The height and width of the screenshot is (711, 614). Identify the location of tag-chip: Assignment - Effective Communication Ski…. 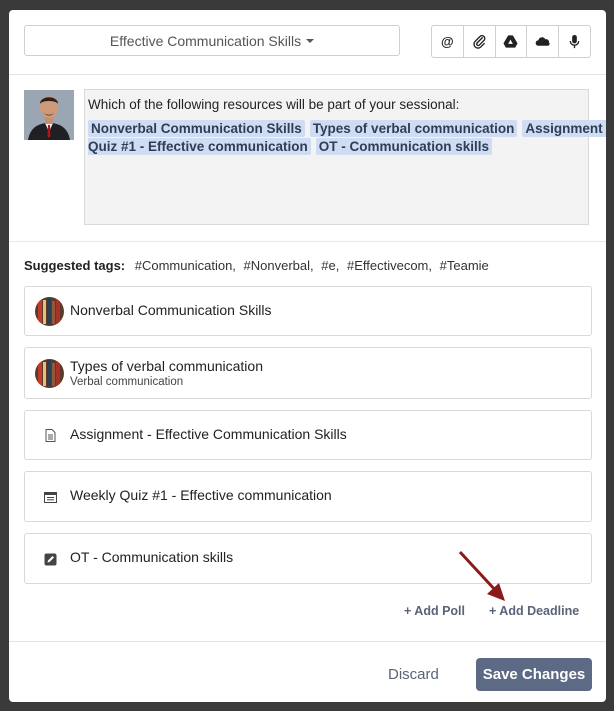
(564, 128).